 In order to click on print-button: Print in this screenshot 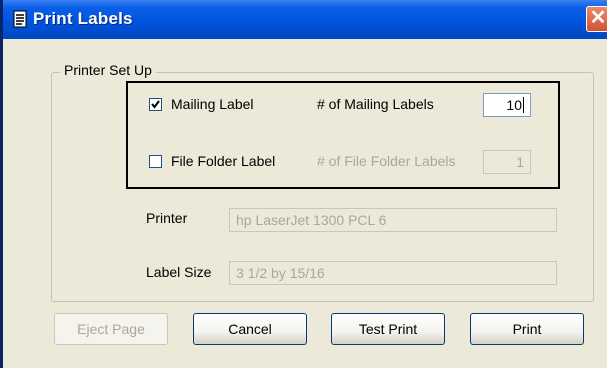, I will do `click(527, 329)`.